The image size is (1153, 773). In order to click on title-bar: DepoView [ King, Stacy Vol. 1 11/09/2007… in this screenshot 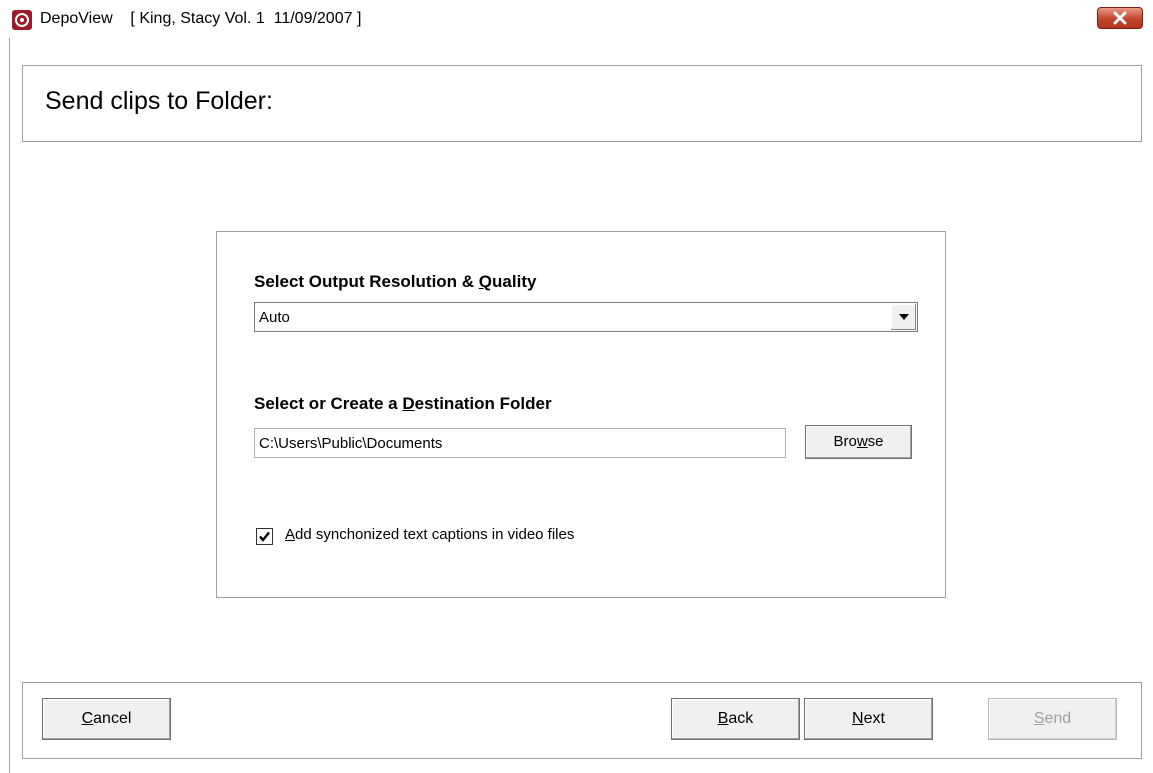, I will do `click(576, 19)`.